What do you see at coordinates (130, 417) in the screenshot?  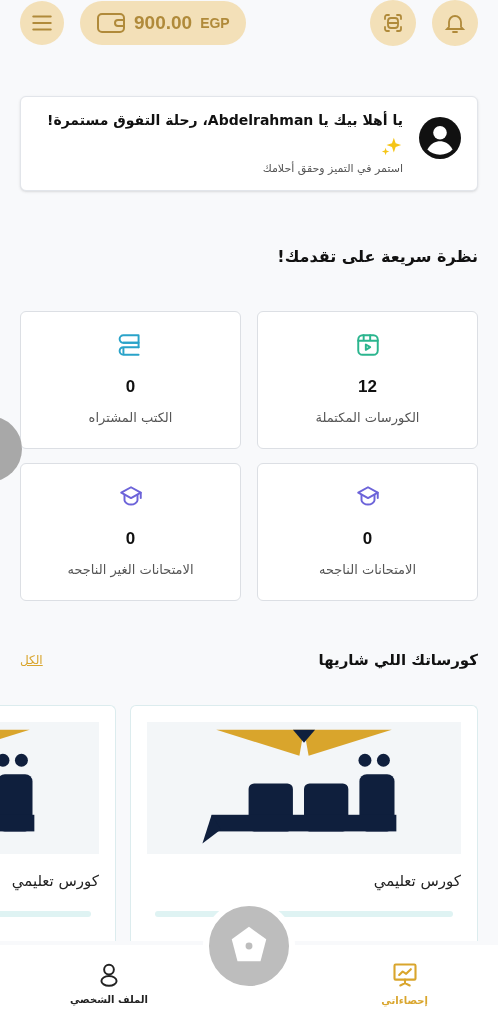 I see `stat-label: الكتب المشتراه` at bounding box center [130, 417].